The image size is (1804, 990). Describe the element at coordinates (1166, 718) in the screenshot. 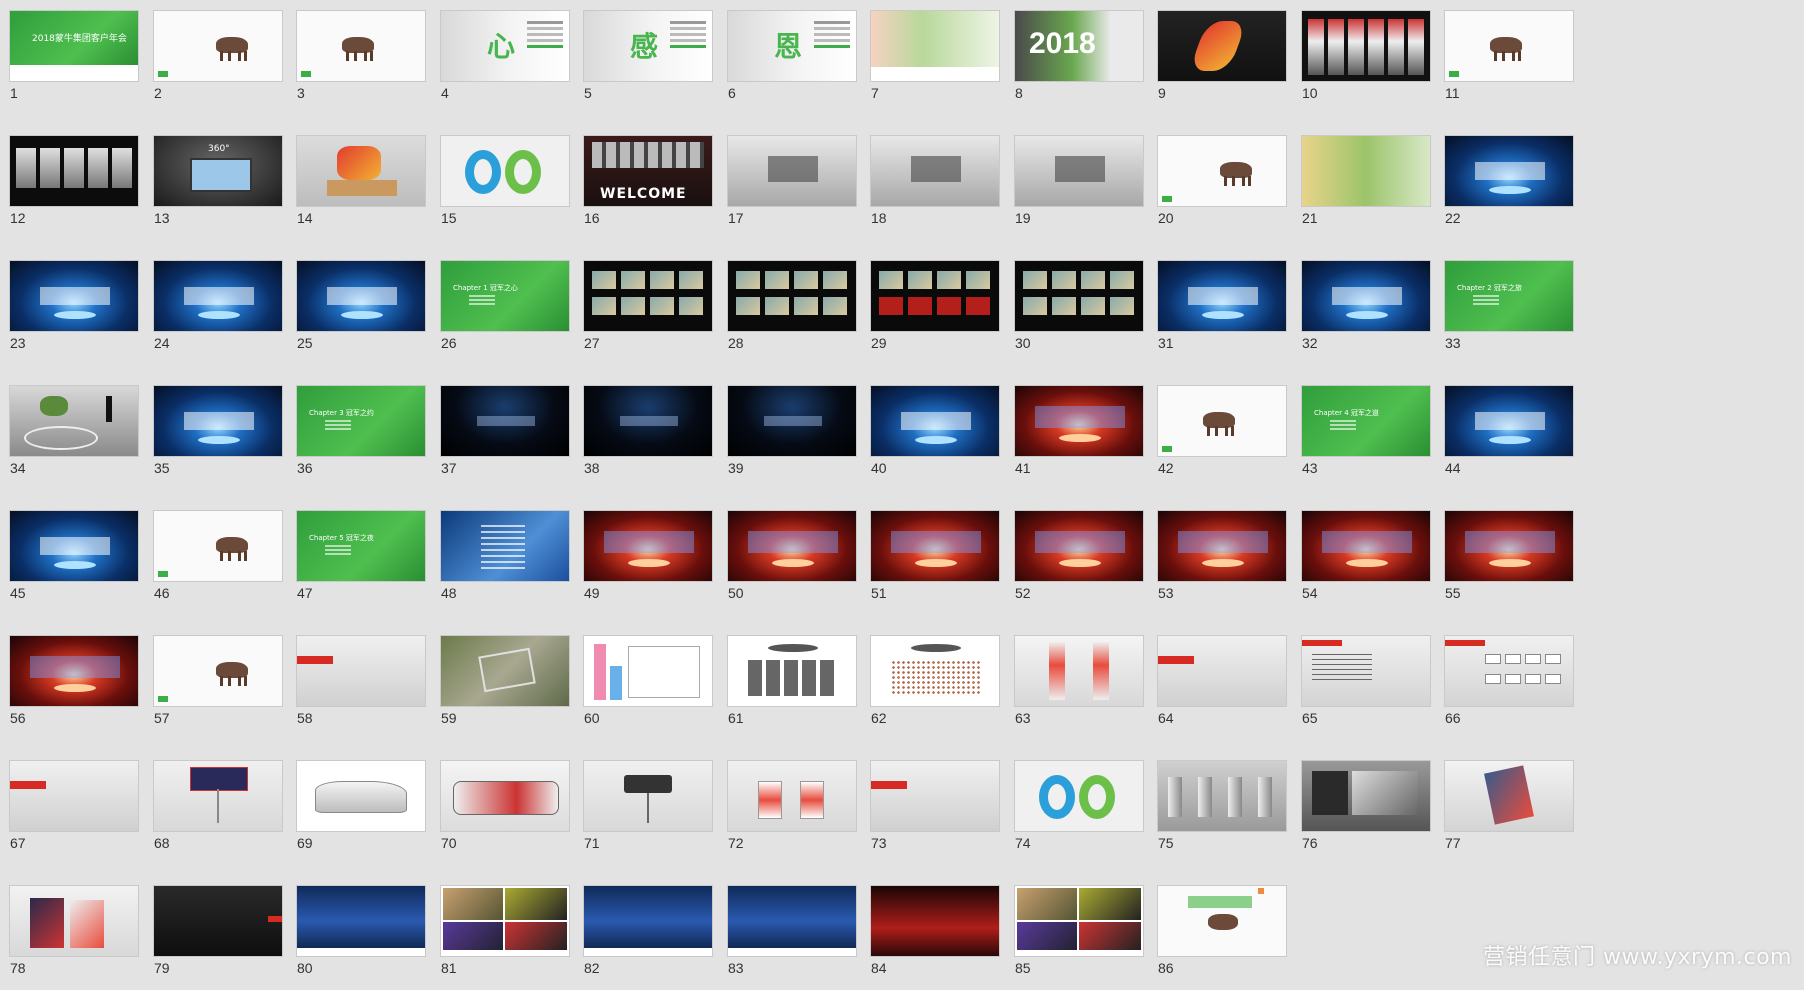

I see `slide-number: 64` at that location.